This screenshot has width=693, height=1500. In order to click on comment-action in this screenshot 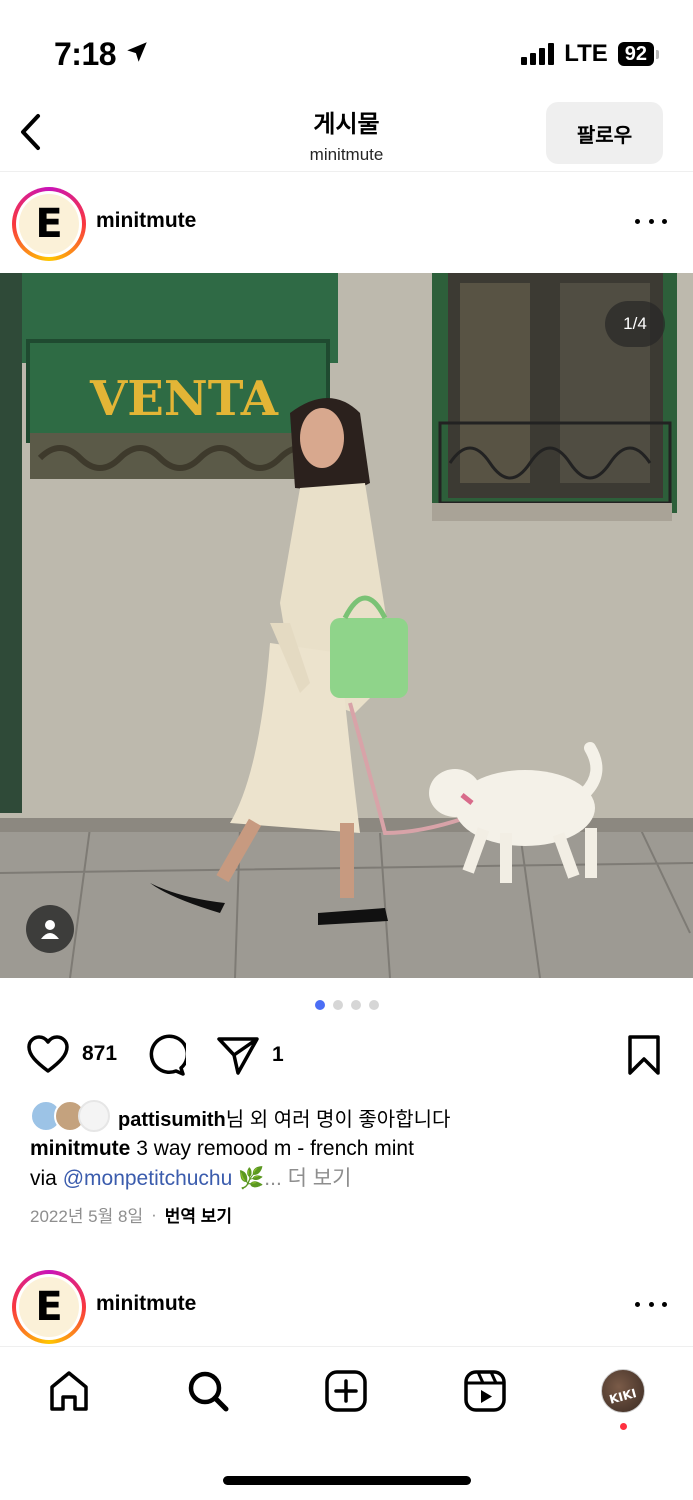, I will do `click(165, 1055)`.